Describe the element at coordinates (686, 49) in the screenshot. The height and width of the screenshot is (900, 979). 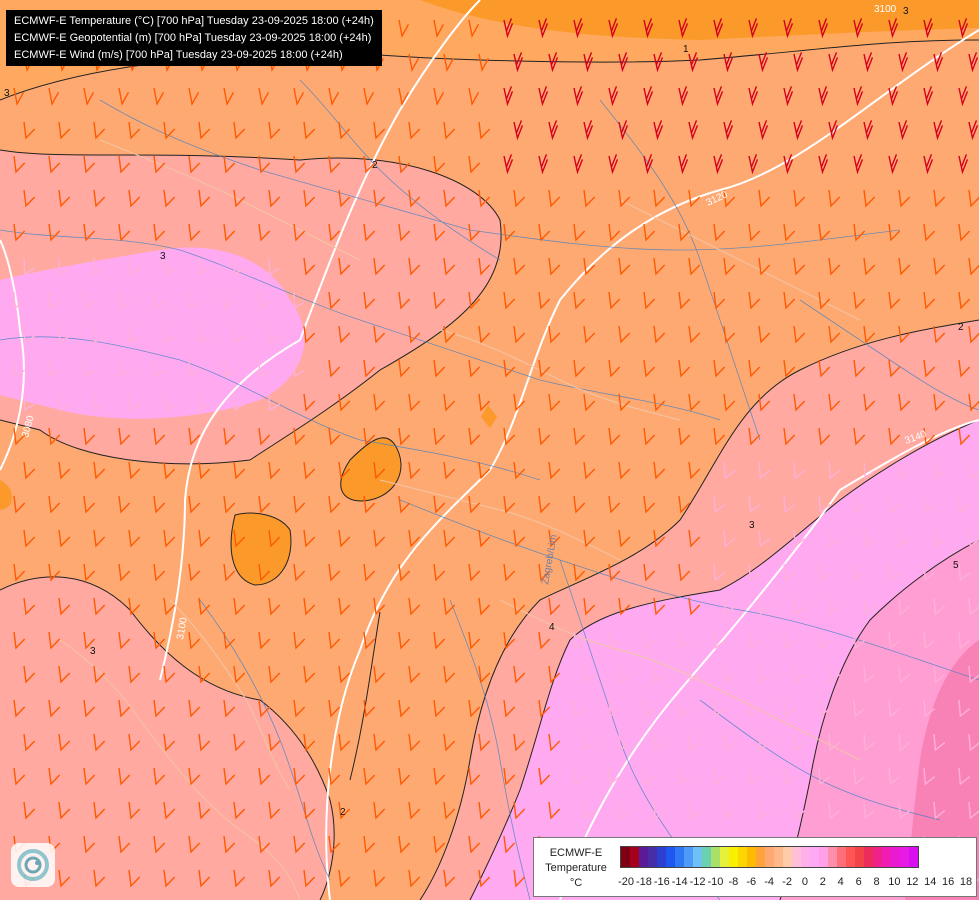
I see `isotherm-label: 1` at that location.